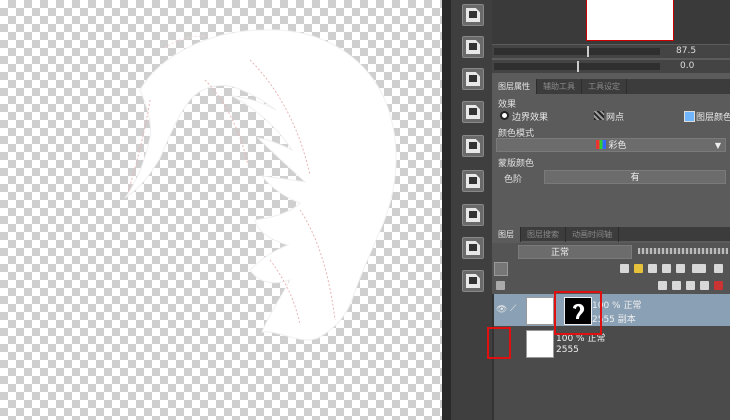  Describe the element at coordinates (501, 269) in the screenshot. I see `layer-color-swatch-icon` at that location.